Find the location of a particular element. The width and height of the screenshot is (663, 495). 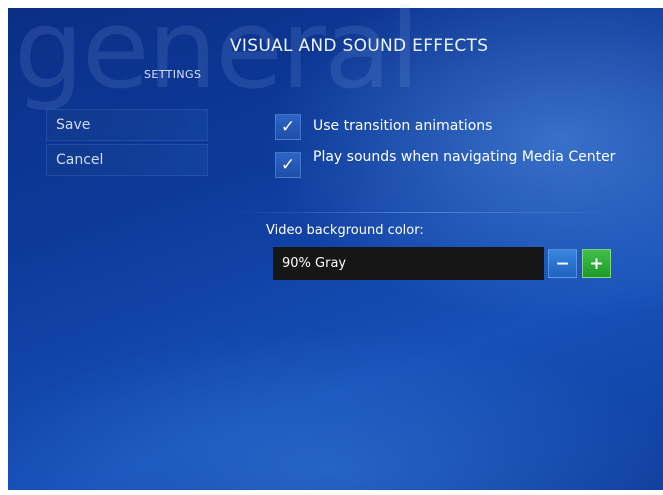

navigation-sounds-label: Play sounds when navigating Media Center is located at coordinates (464, 157).